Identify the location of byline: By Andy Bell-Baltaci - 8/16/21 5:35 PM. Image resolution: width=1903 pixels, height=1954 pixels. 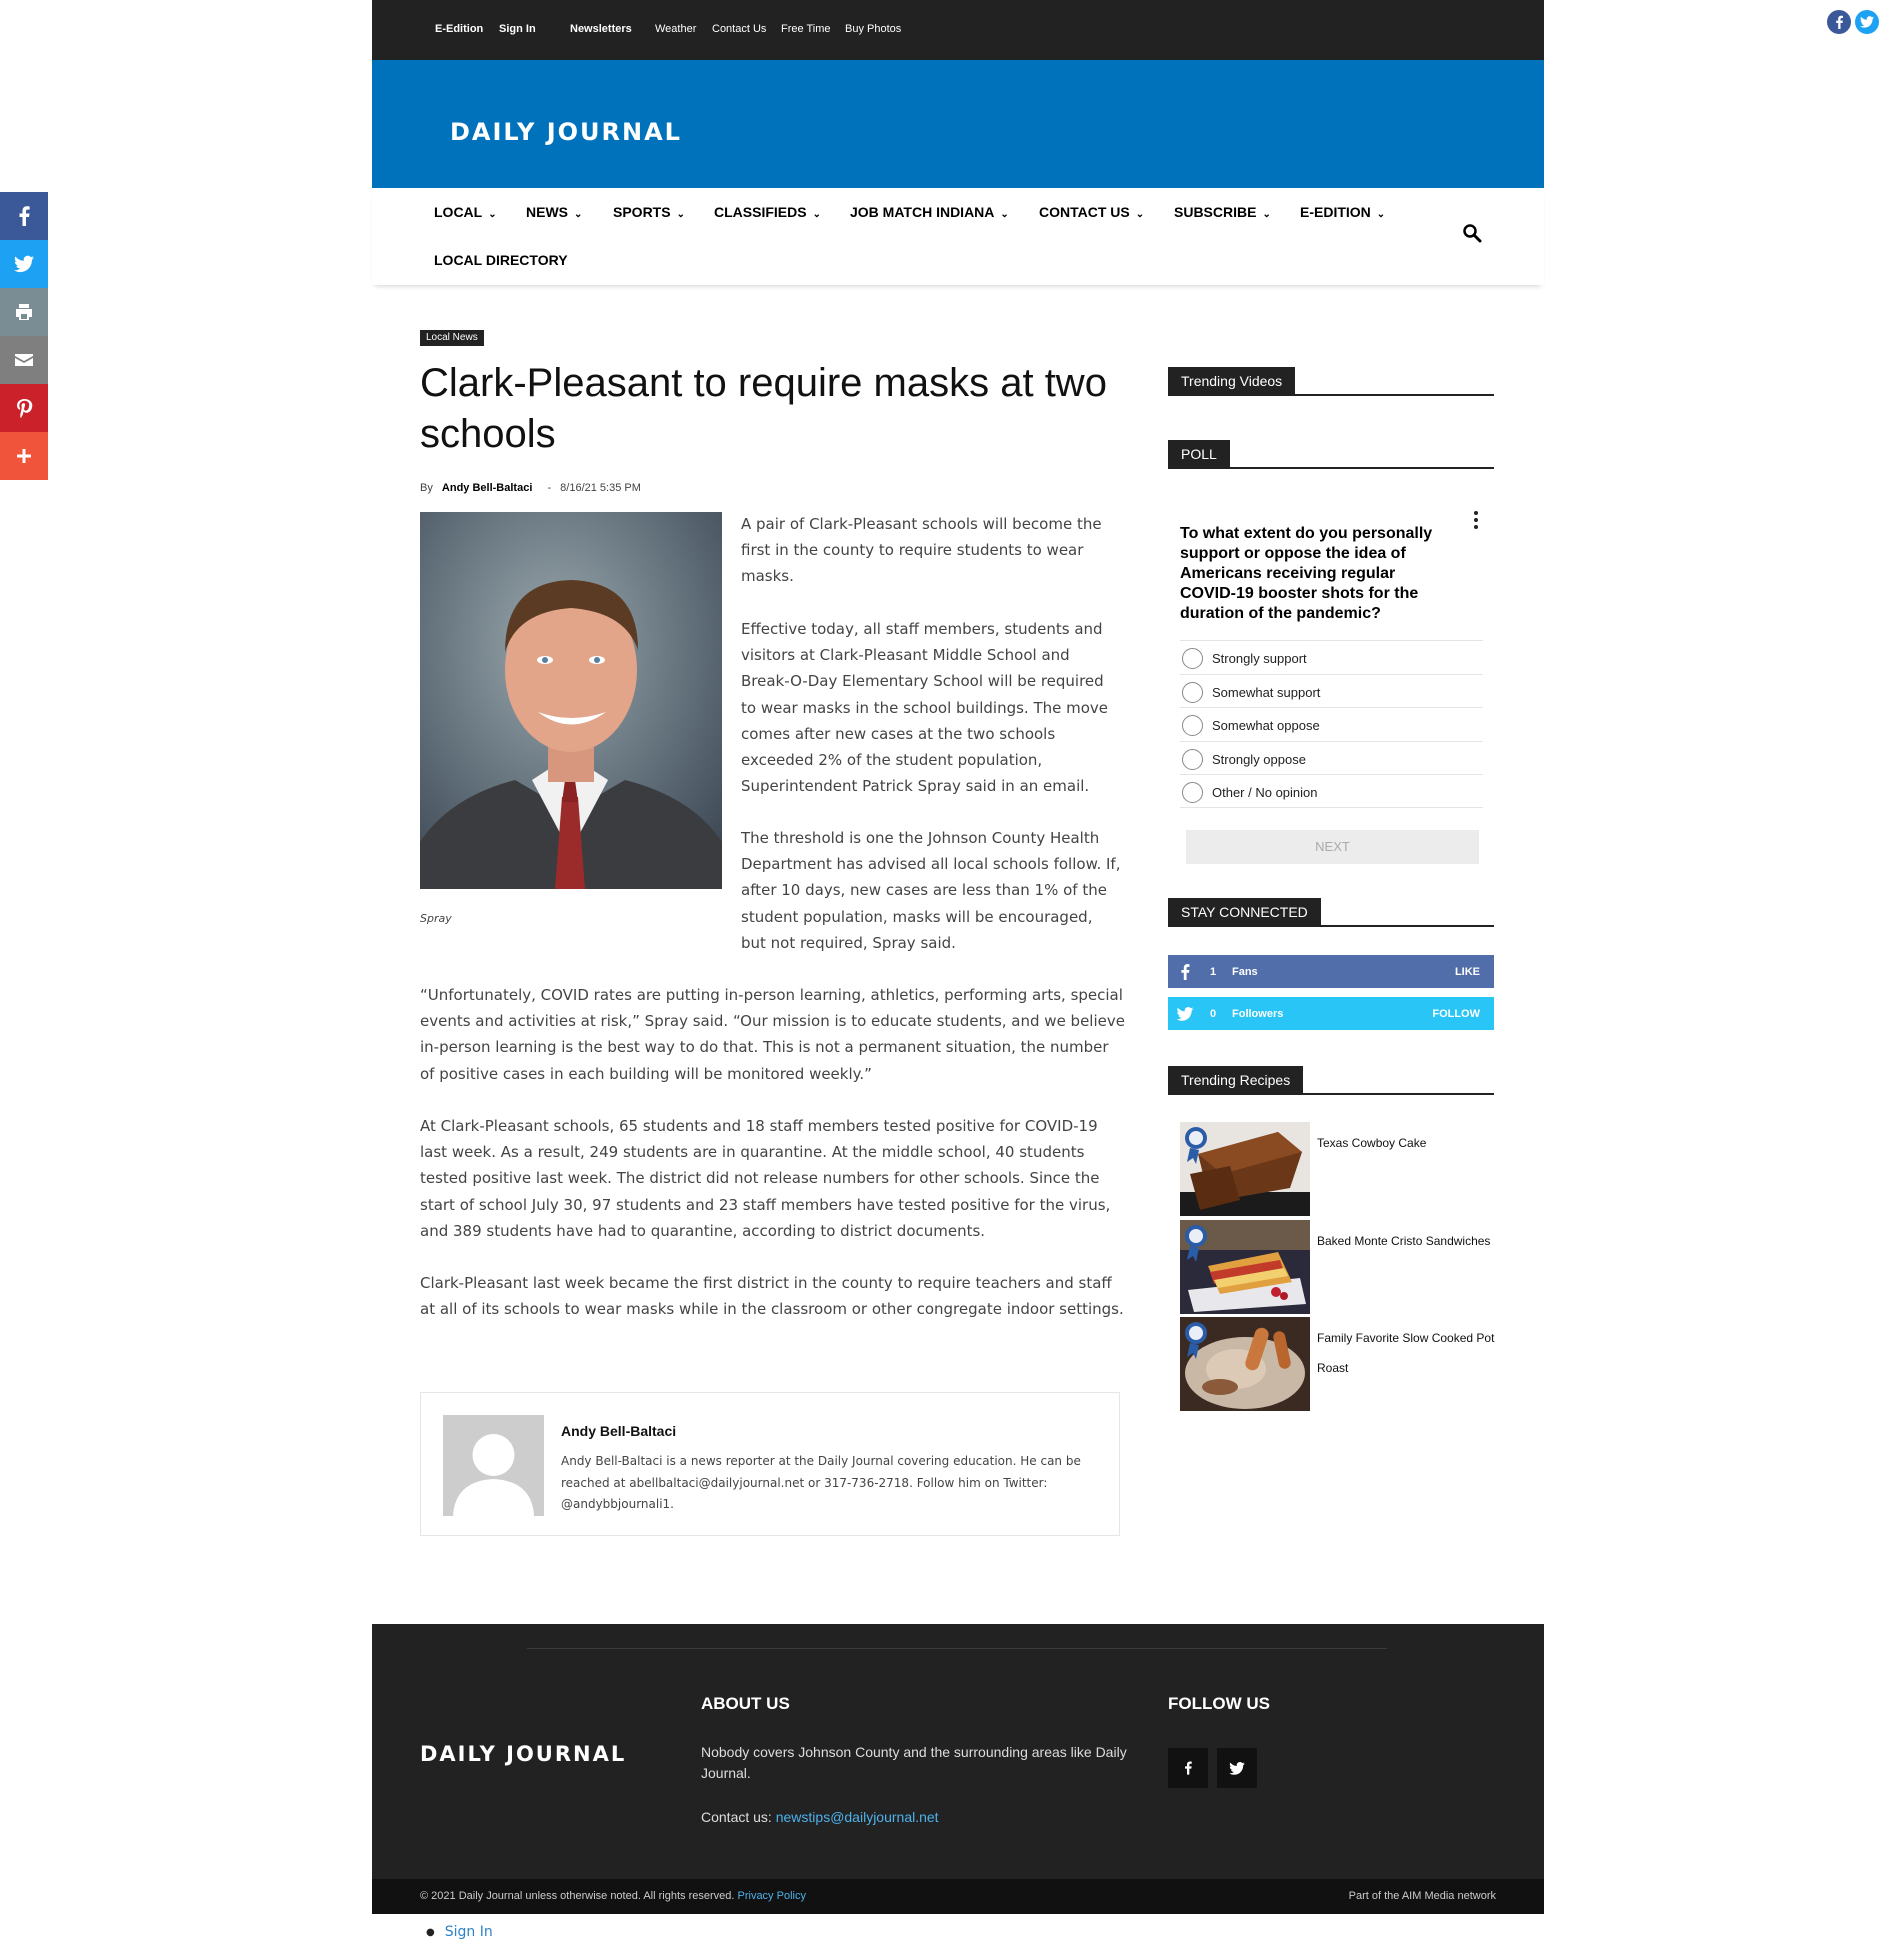
(530, 488).